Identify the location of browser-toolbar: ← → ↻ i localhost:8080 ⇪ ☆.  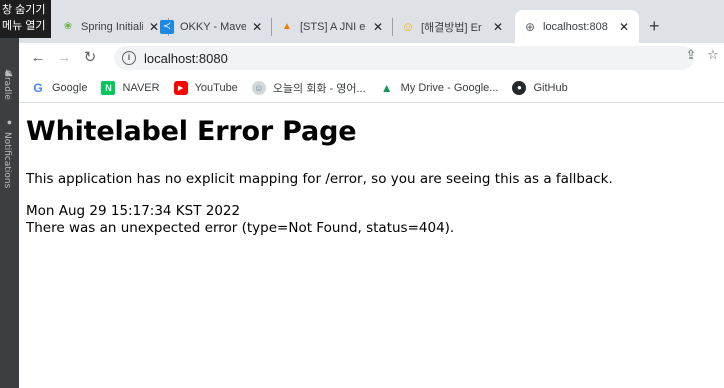
(371, 58).